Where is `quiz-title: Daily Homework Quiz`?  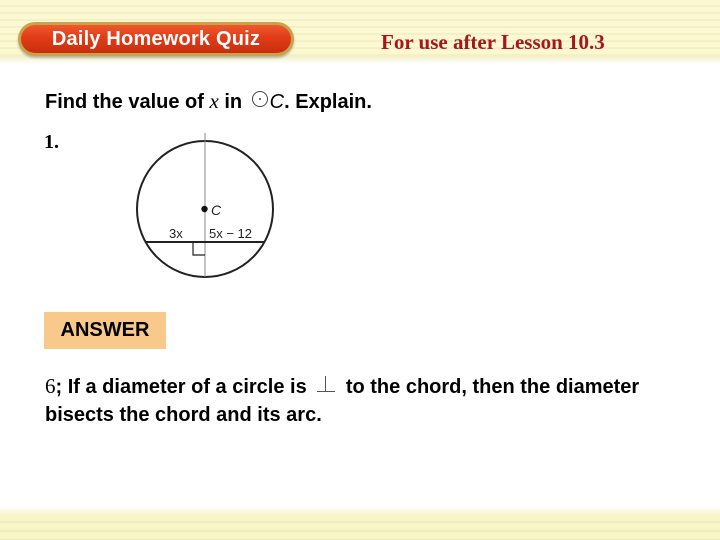 quiz-title: Daily Homework Quiz is located at coordinates (156, 39).